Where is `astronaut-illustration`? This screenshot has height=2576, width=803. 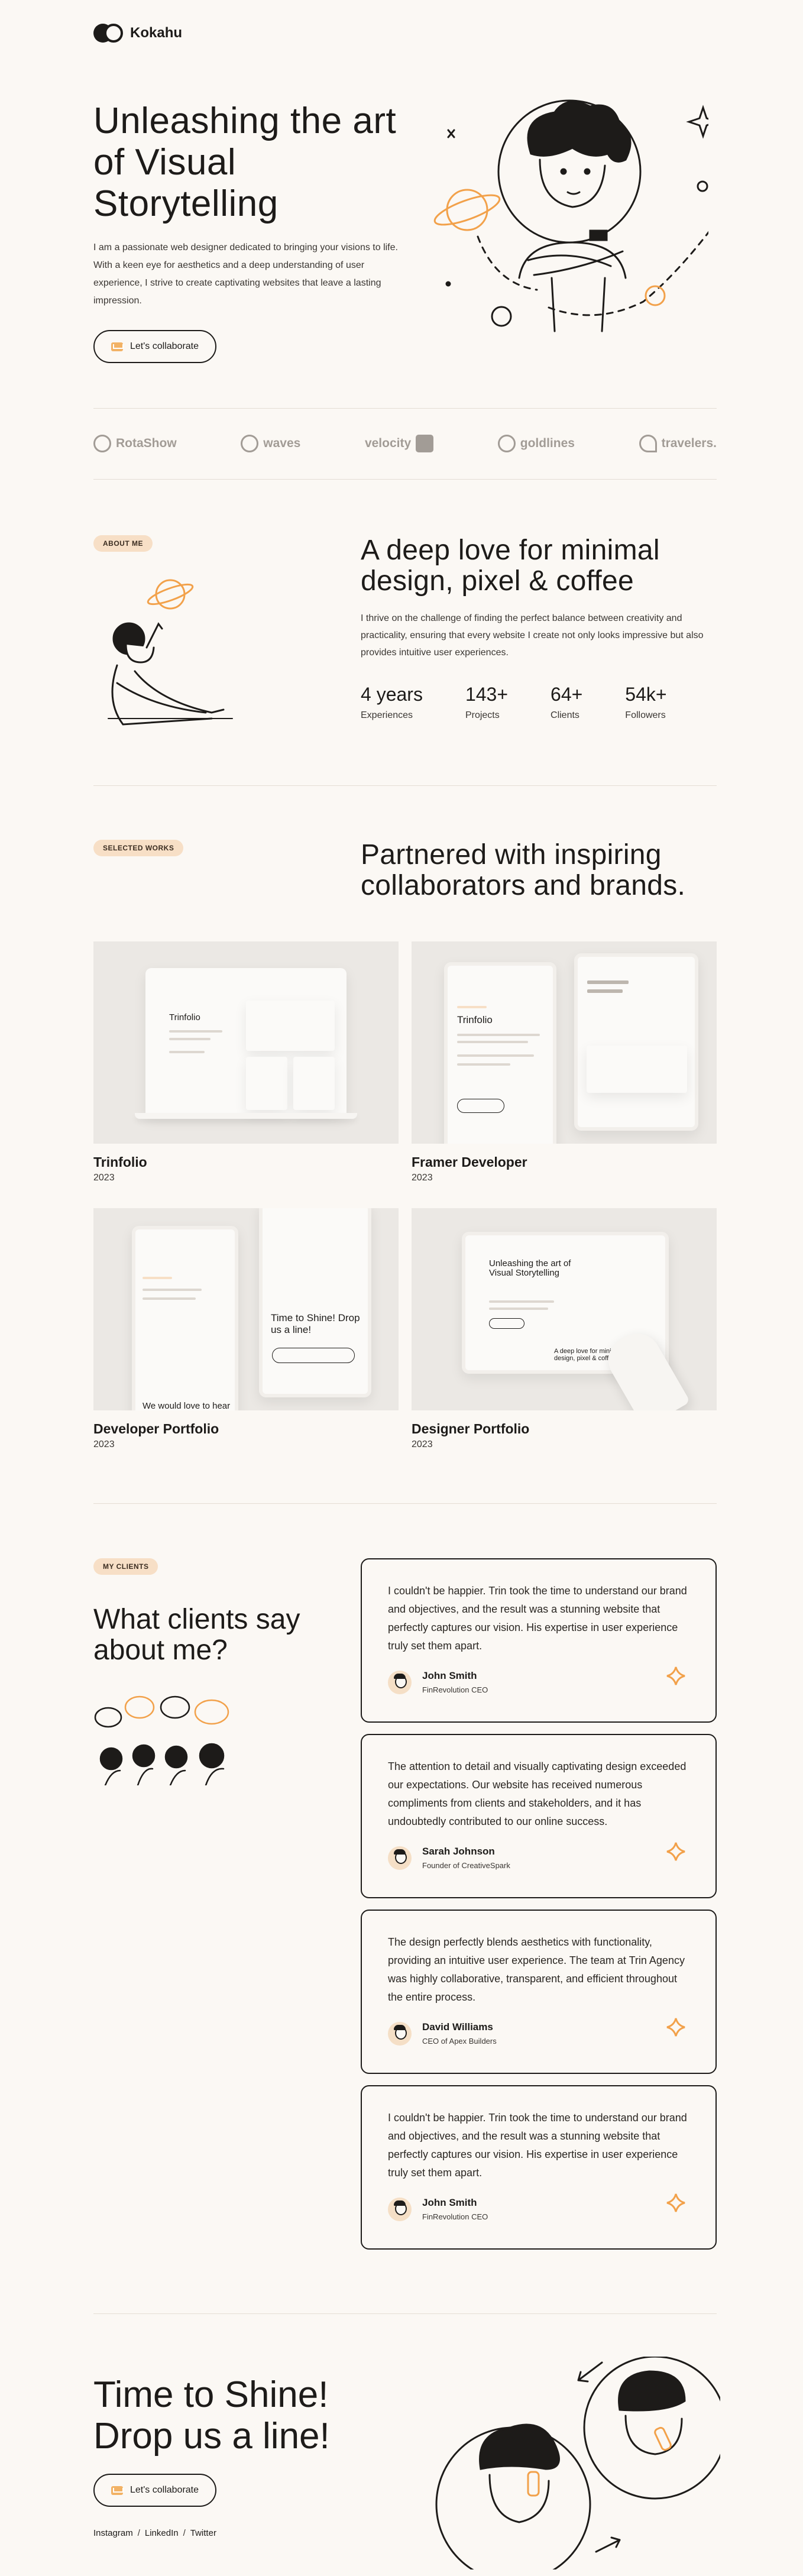 astronaut-illustration is located at coordinates (570, 216).